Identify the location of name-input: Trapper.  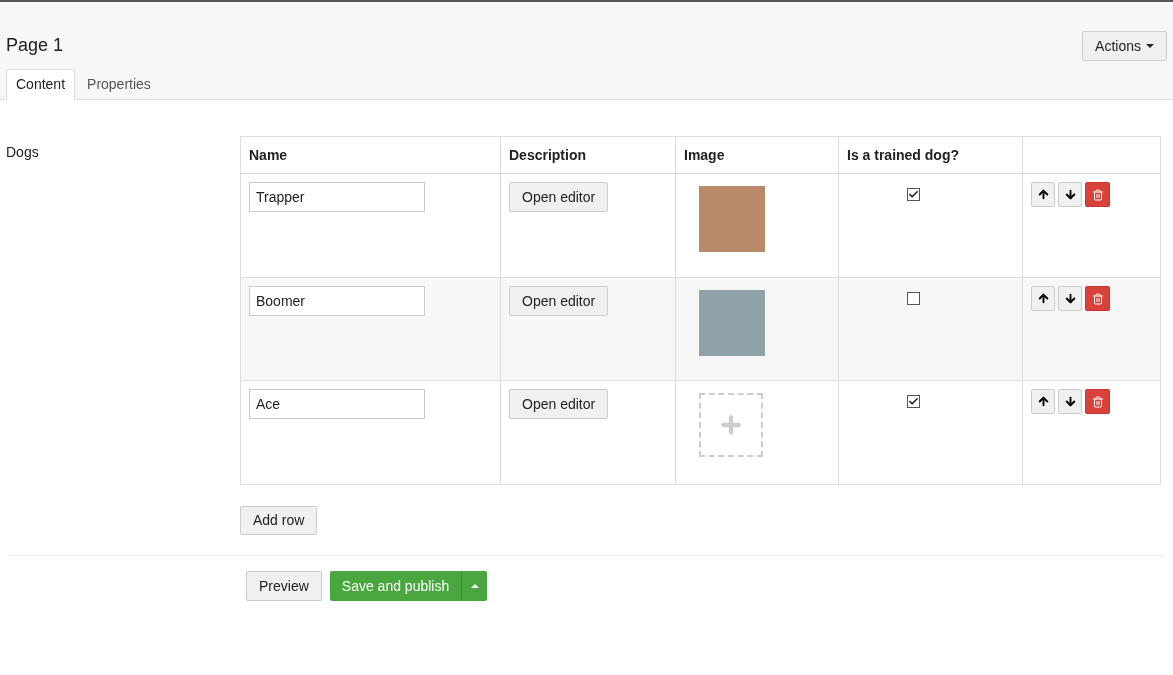
(337, 197).